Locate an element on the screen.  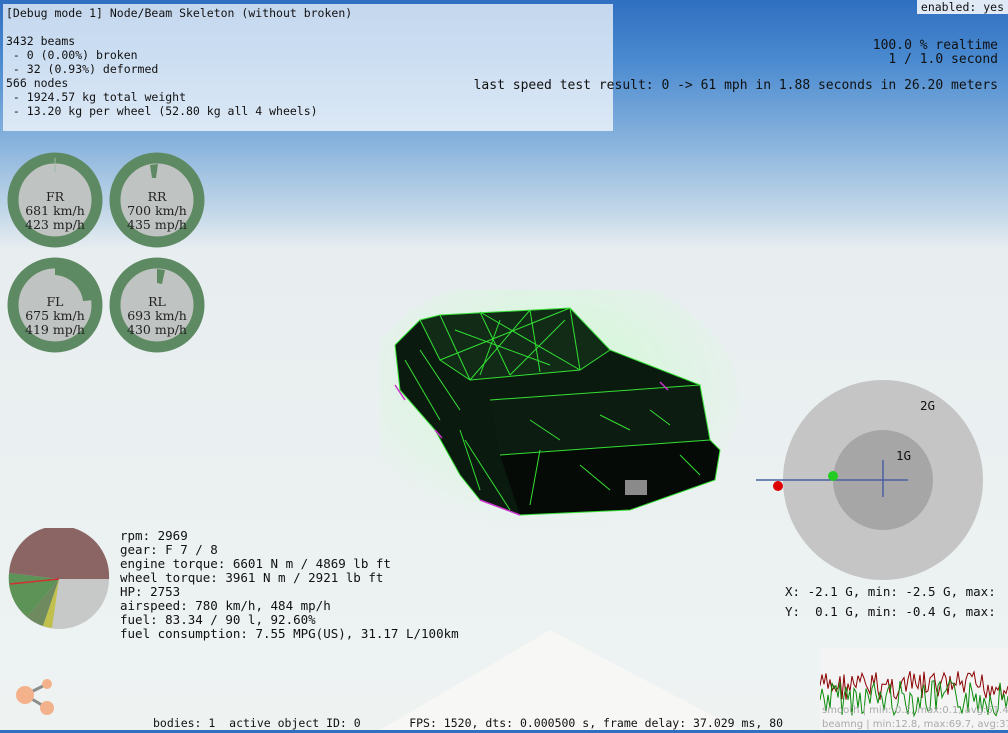
g-force-reference-dot is located at coordinates (778, 486).